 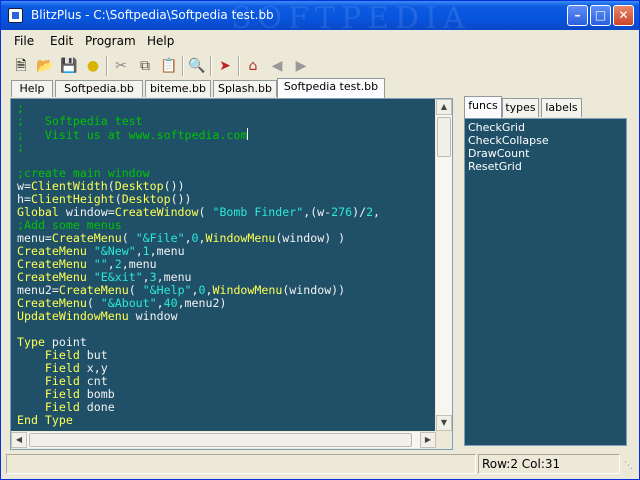 What do you see at coordinates (181, 199) in the screenshot?
I see `code-token: ())` at bounding box center [181, 199].